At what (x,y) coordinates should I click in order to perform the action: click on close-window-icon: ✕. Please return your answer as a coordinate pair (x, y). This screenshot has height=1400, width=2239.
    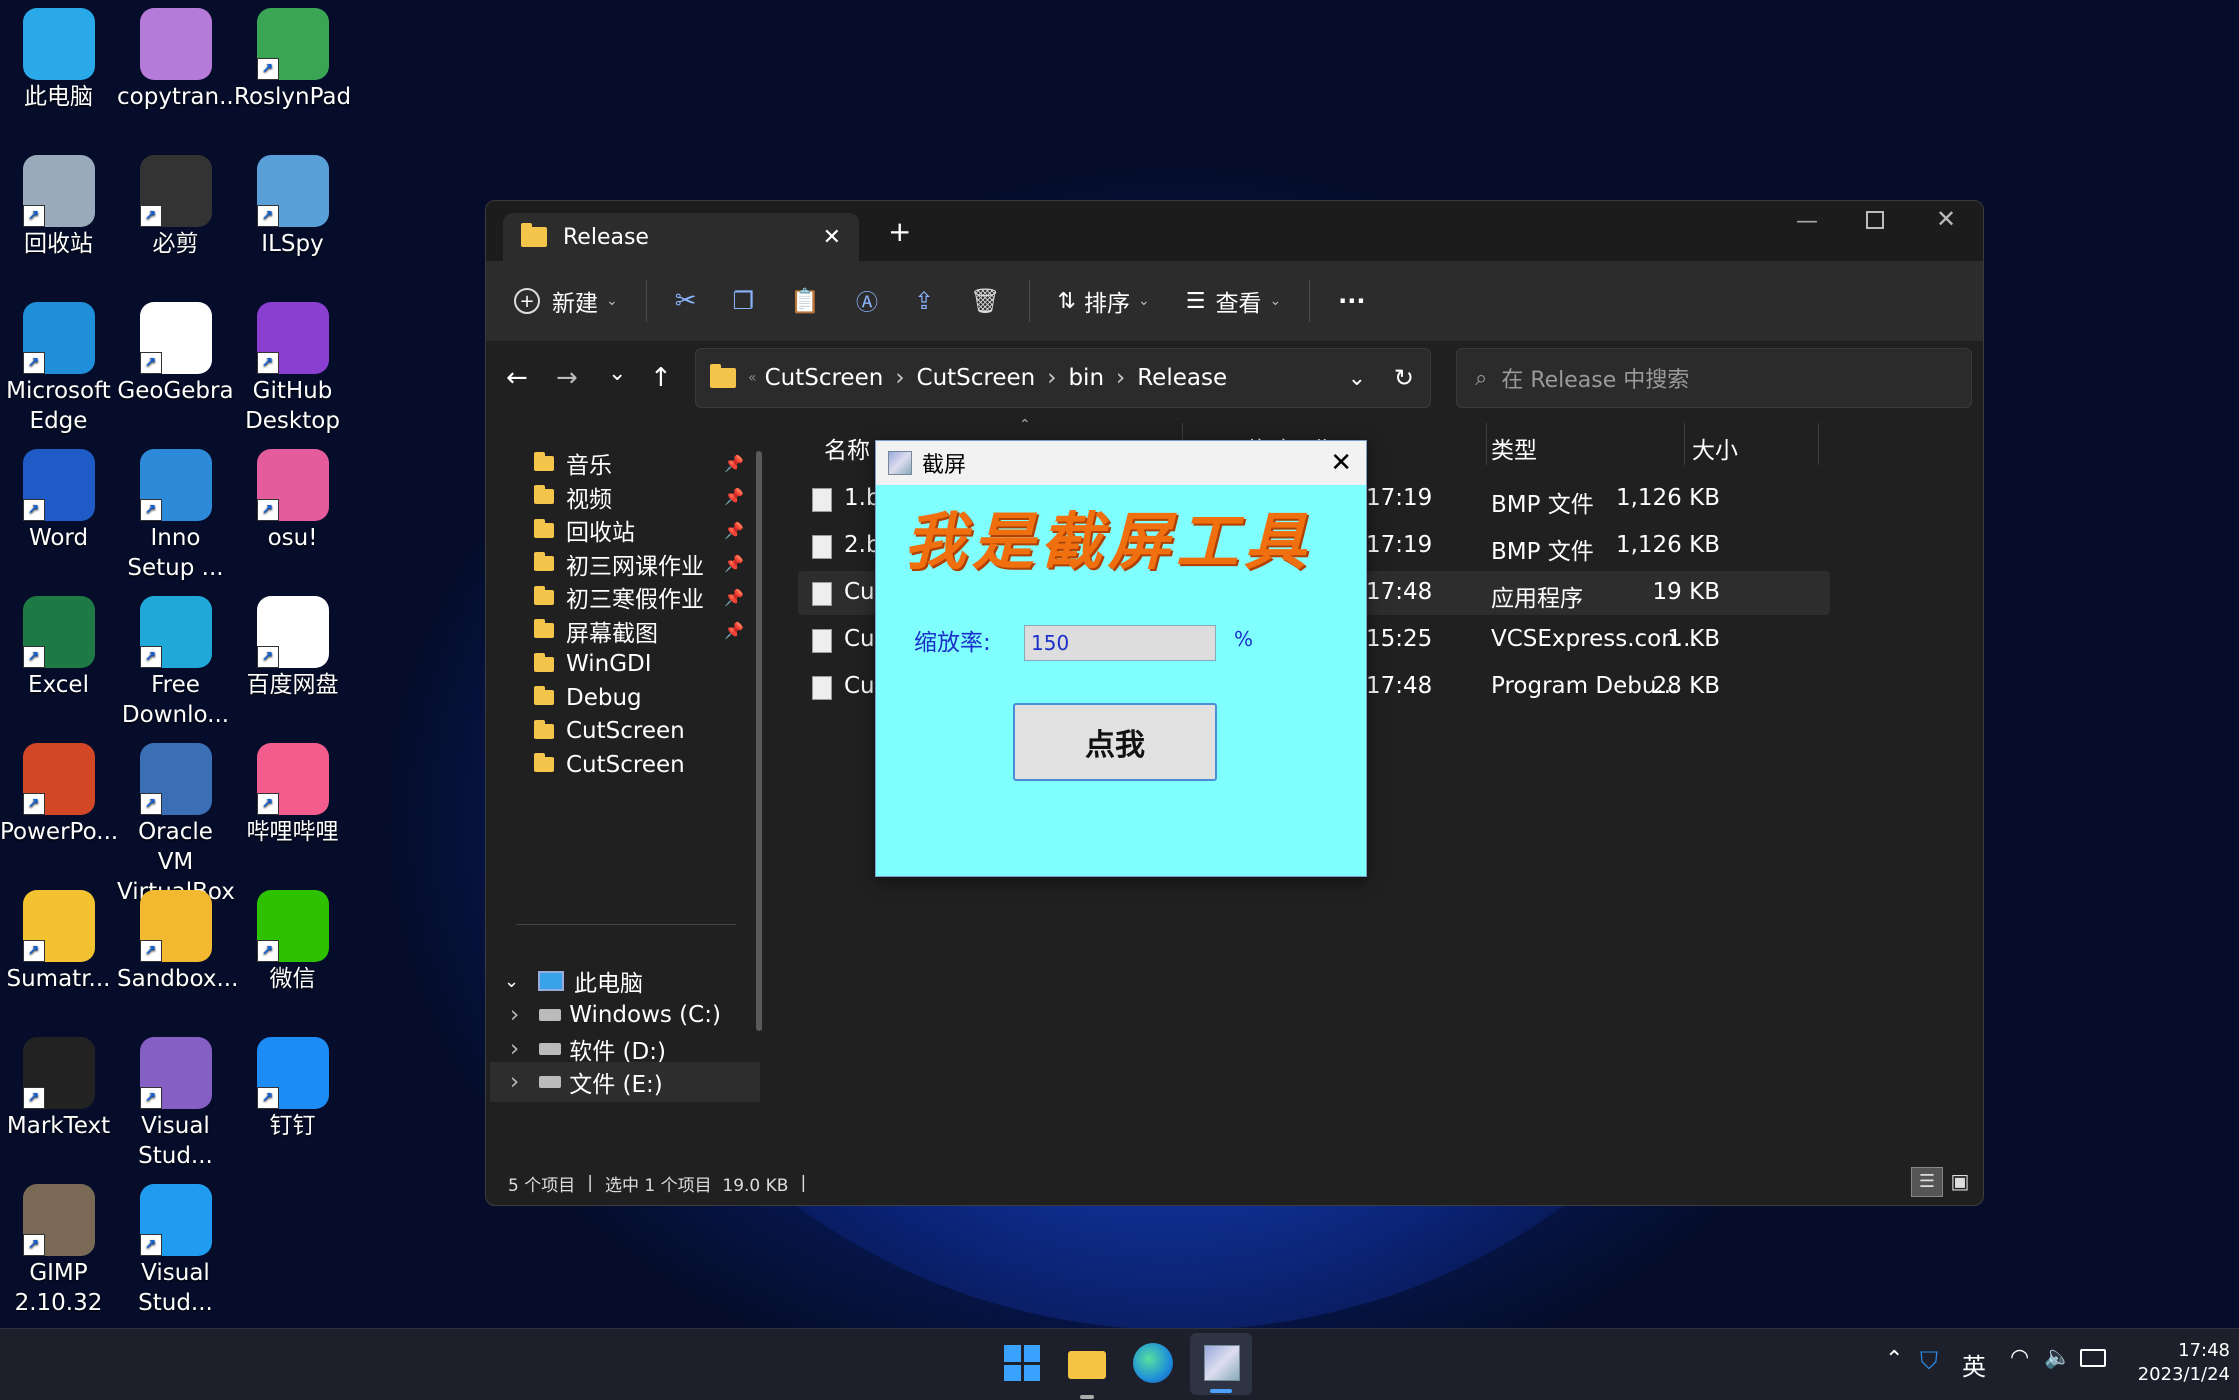
    Looking at the image, I should click on (1946, 219).